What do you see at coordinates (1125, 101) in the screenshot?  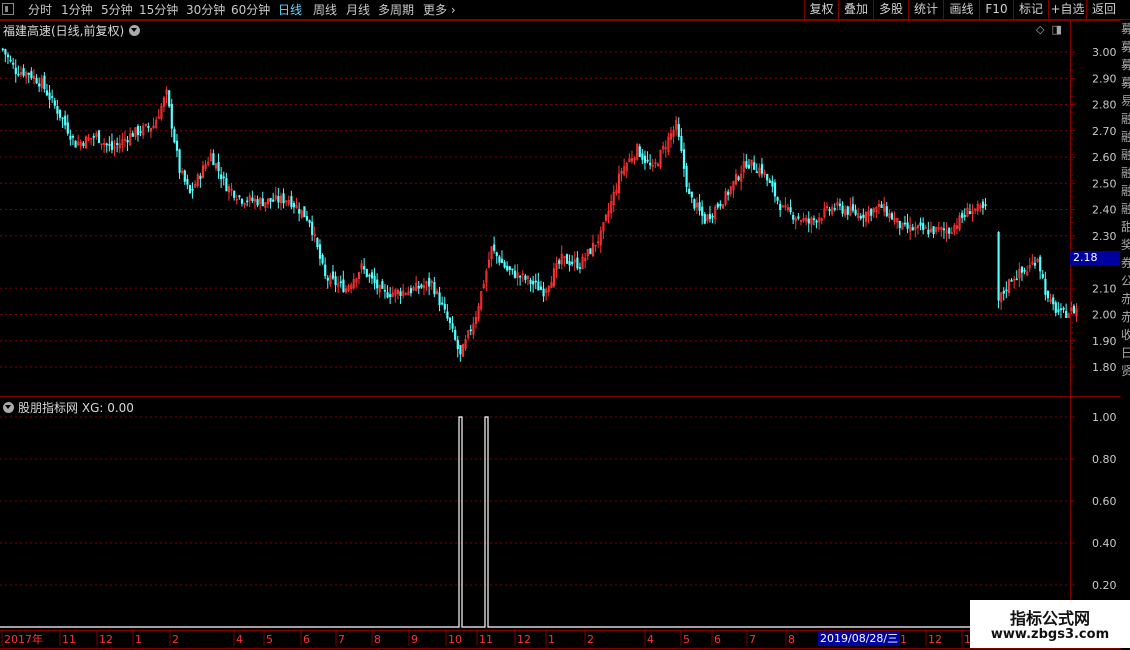 I see `right-strip-char: 易` at bounding box center [1125, 101].